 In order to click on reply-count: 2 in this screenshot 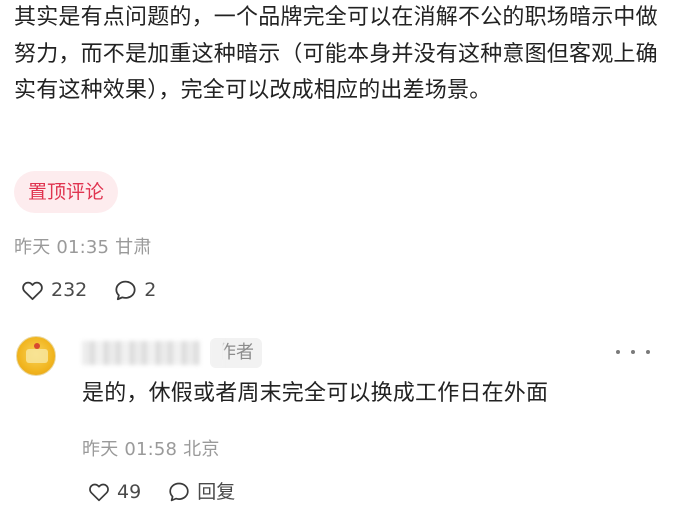, I will do `click(150, 290)`.